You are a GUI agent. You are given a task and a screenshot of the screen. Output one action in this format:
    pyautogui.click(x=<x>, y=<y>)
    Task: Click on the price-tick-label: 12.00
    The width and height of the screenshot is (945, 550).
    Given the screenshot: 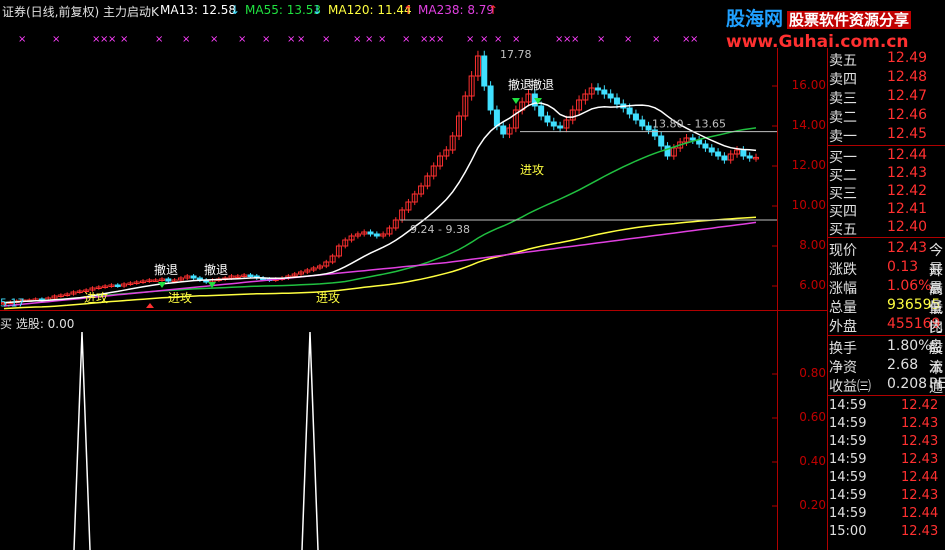 What is the action you would take?
    pyautogui.click(x=808, y=165)
    